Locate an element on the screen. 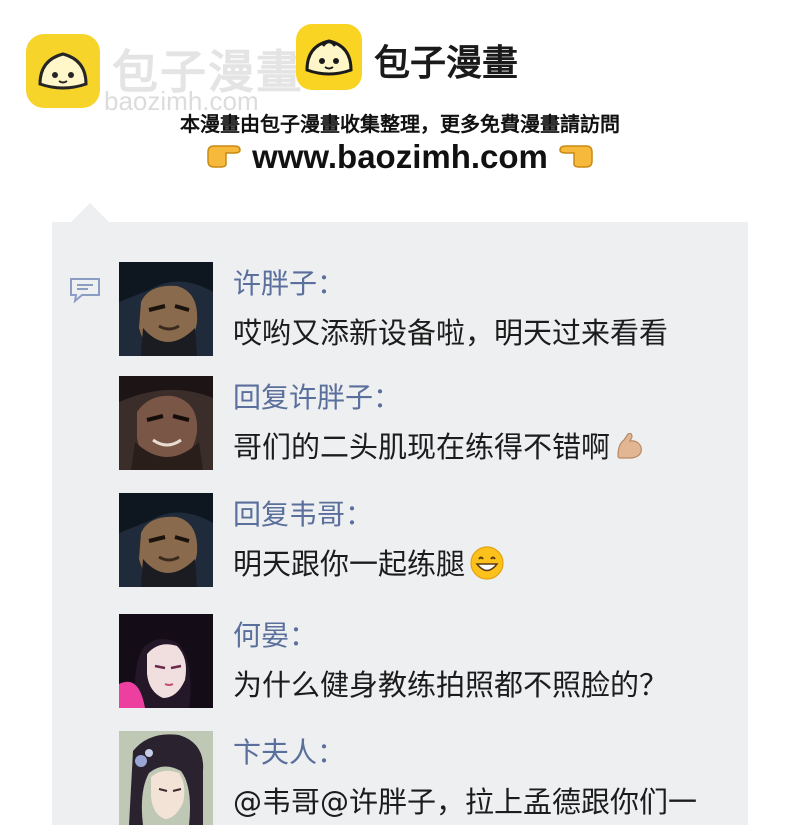 The height and width of the screenshot is (825, 800). comment-text: 哥们的二头肌现在练得不错啊 is located at coordinates (439, 446).